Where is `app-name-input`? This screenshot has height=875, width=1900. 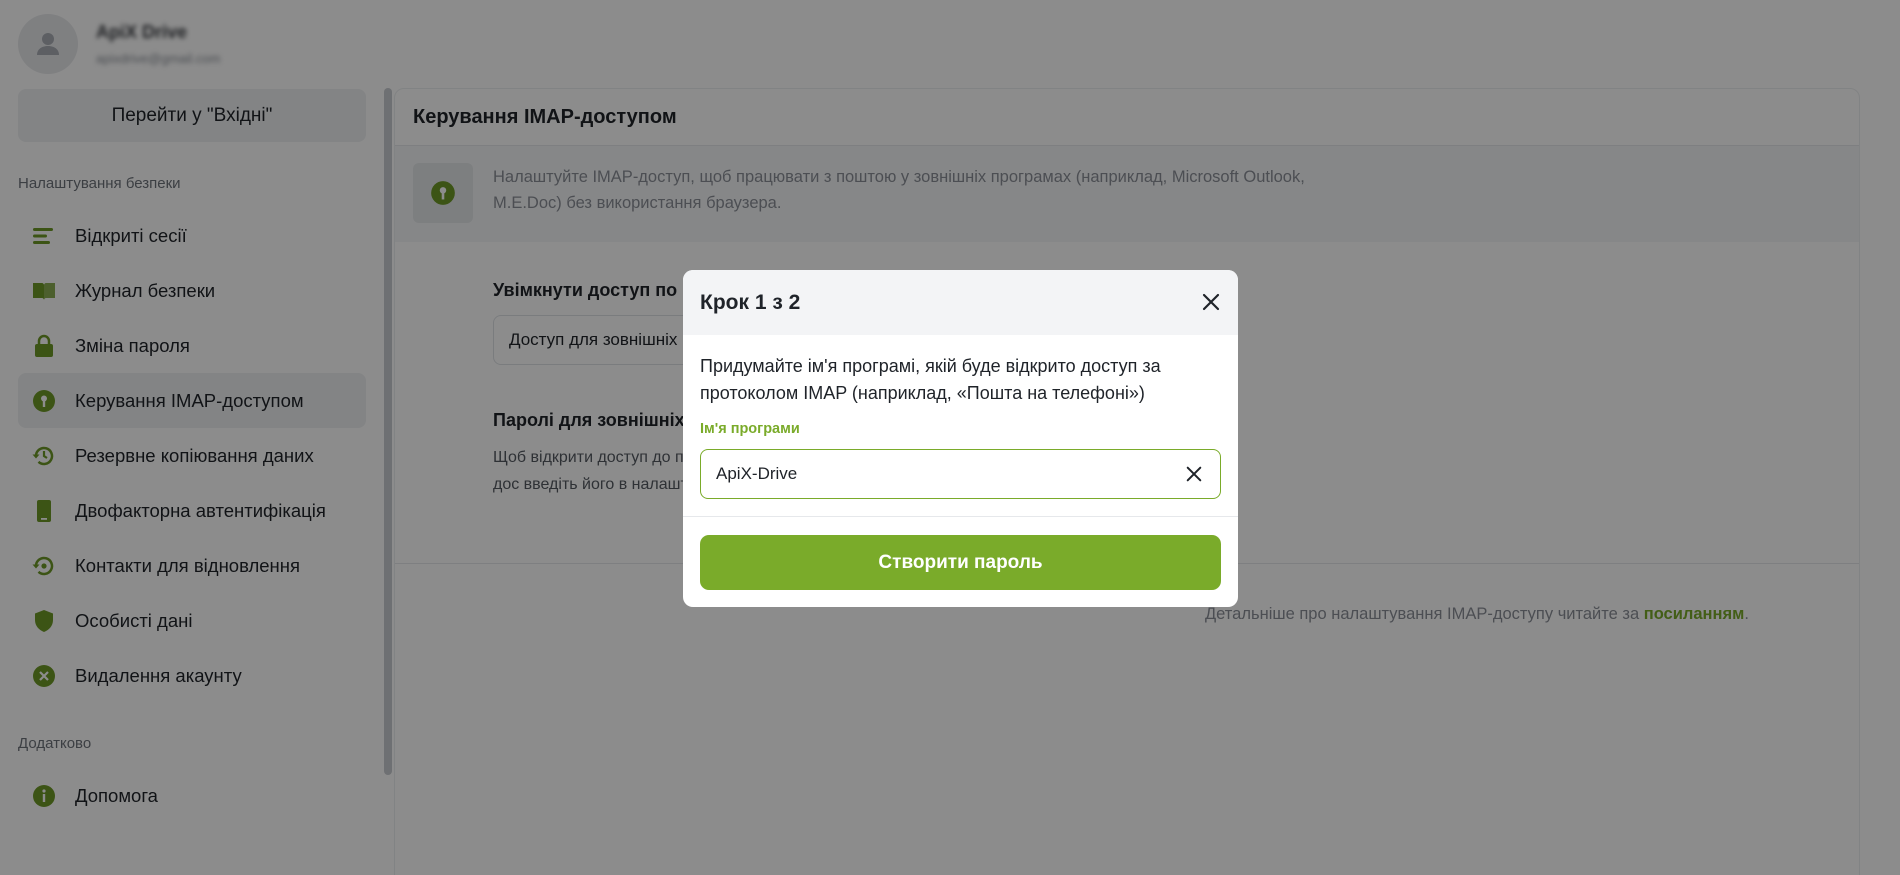
app-name-input is located at coordinates (936, 474).